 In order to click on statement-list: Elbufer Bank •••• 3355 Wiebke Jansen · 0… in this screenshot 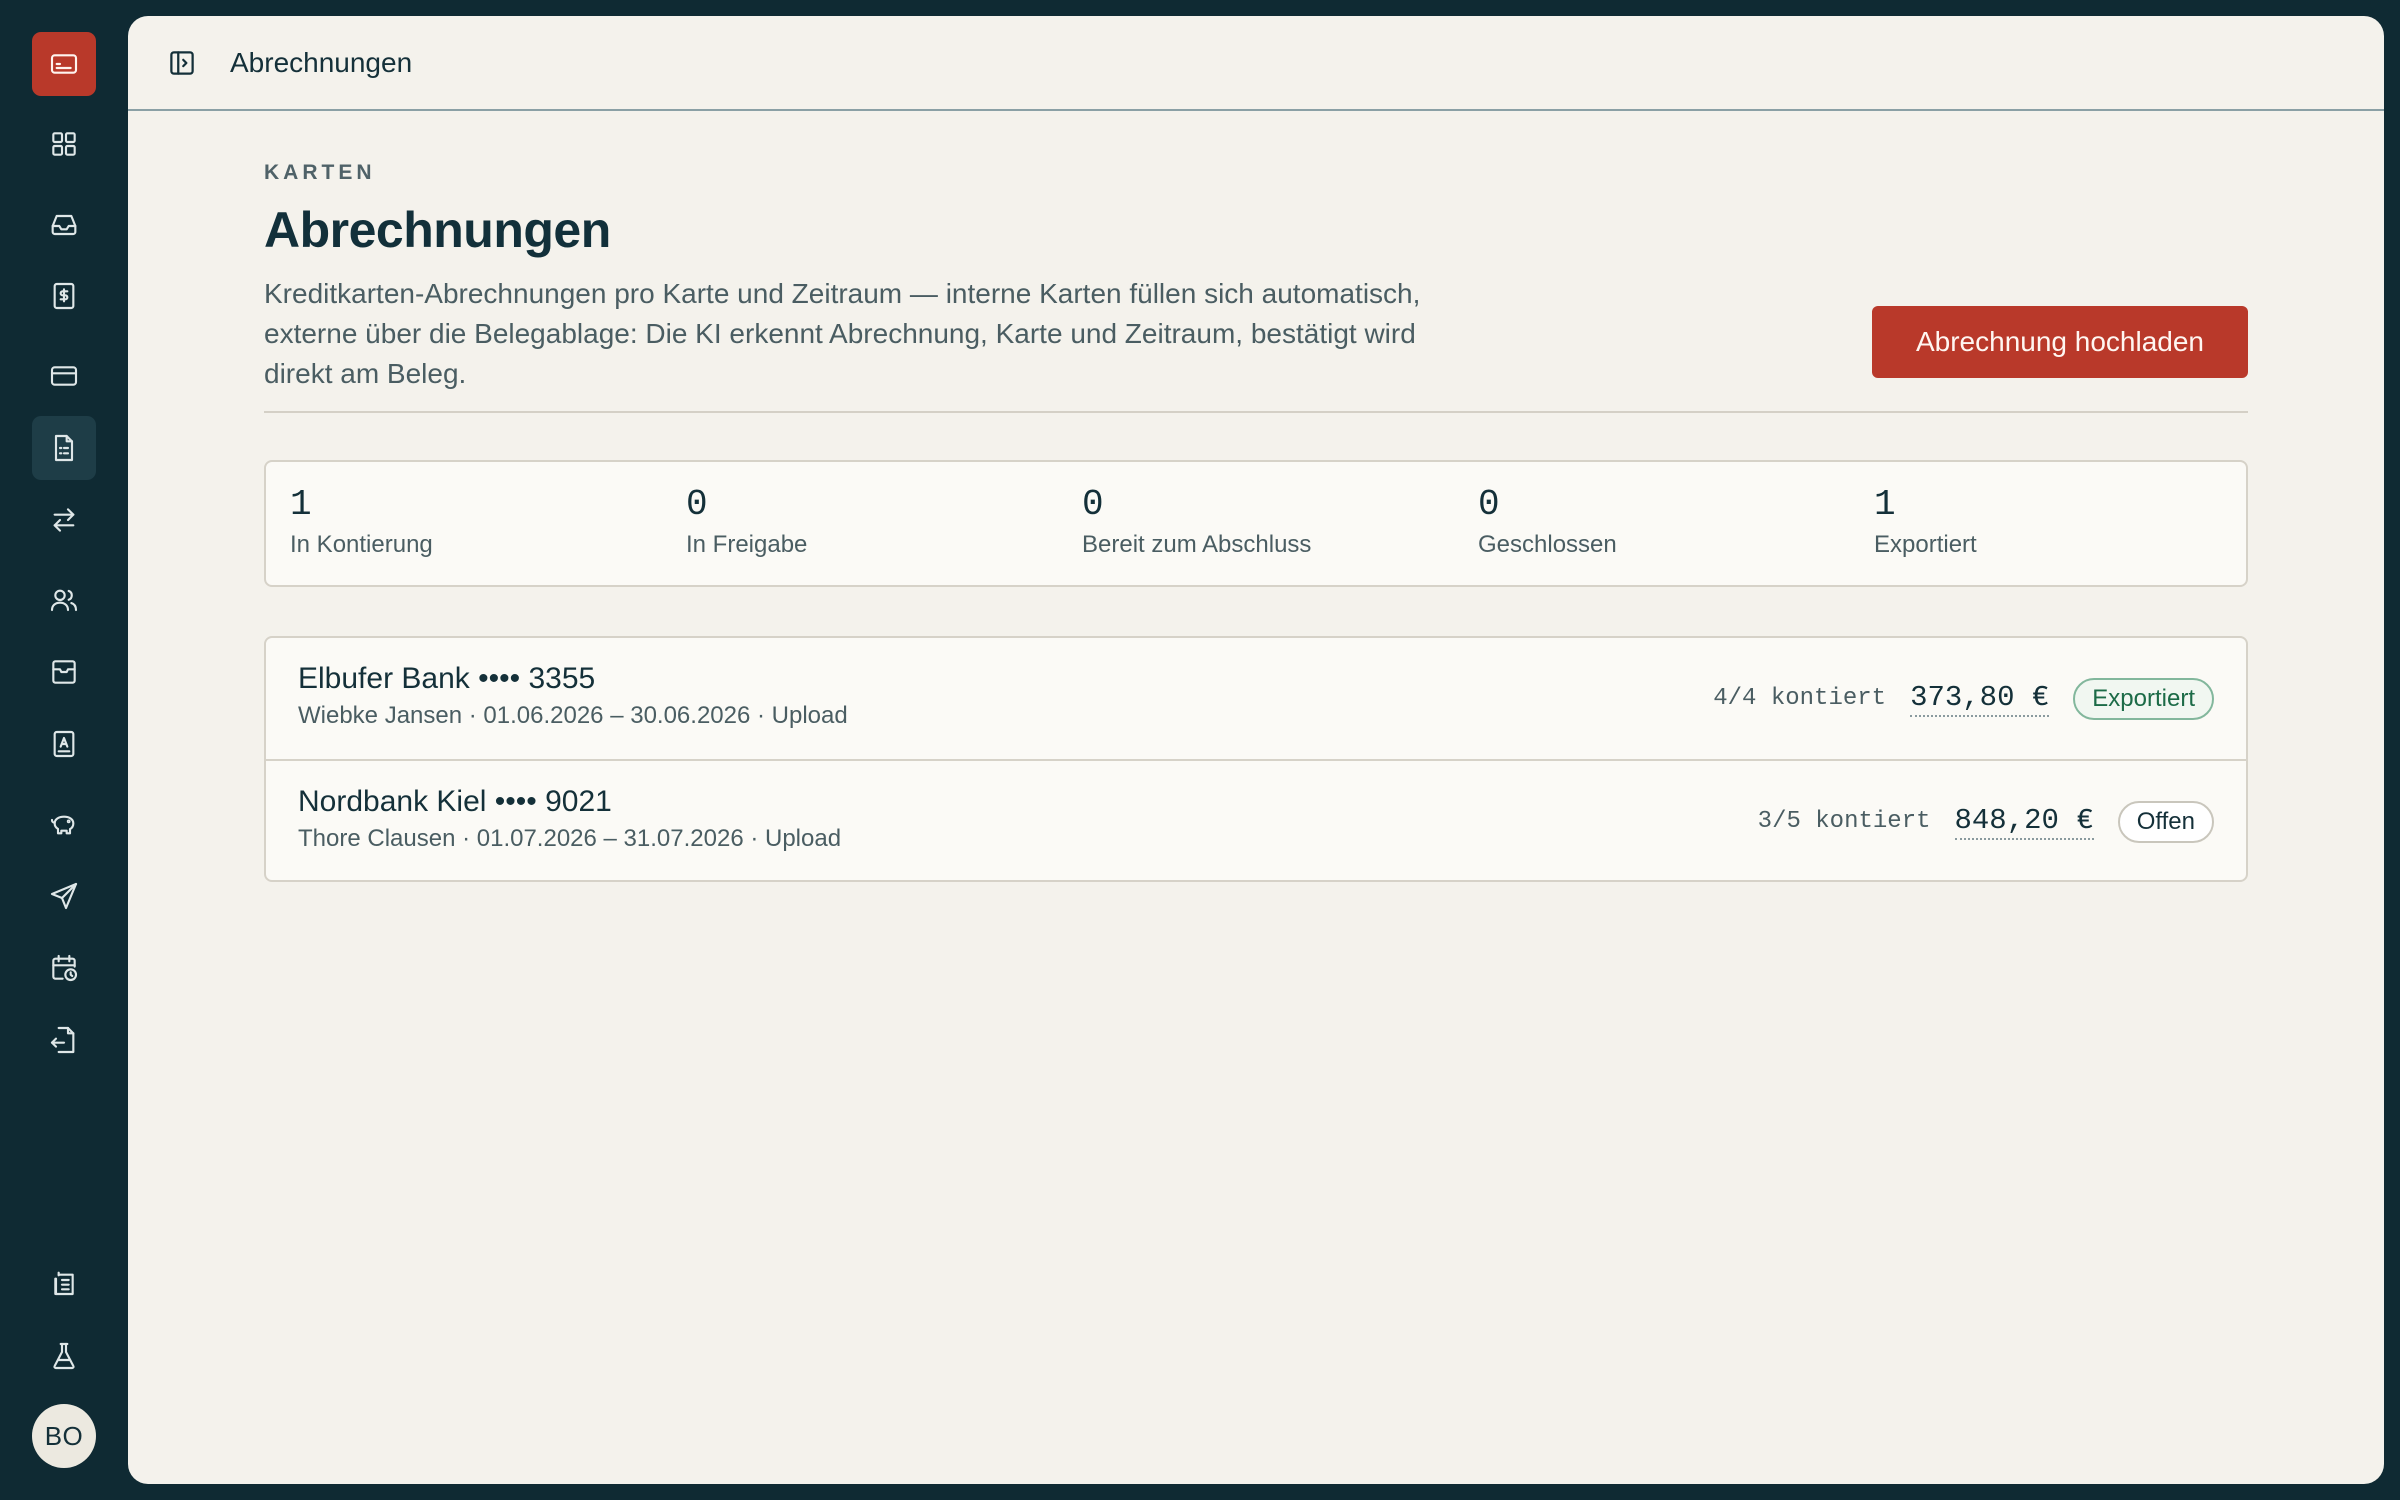, I will do `click(1256, 759)`.